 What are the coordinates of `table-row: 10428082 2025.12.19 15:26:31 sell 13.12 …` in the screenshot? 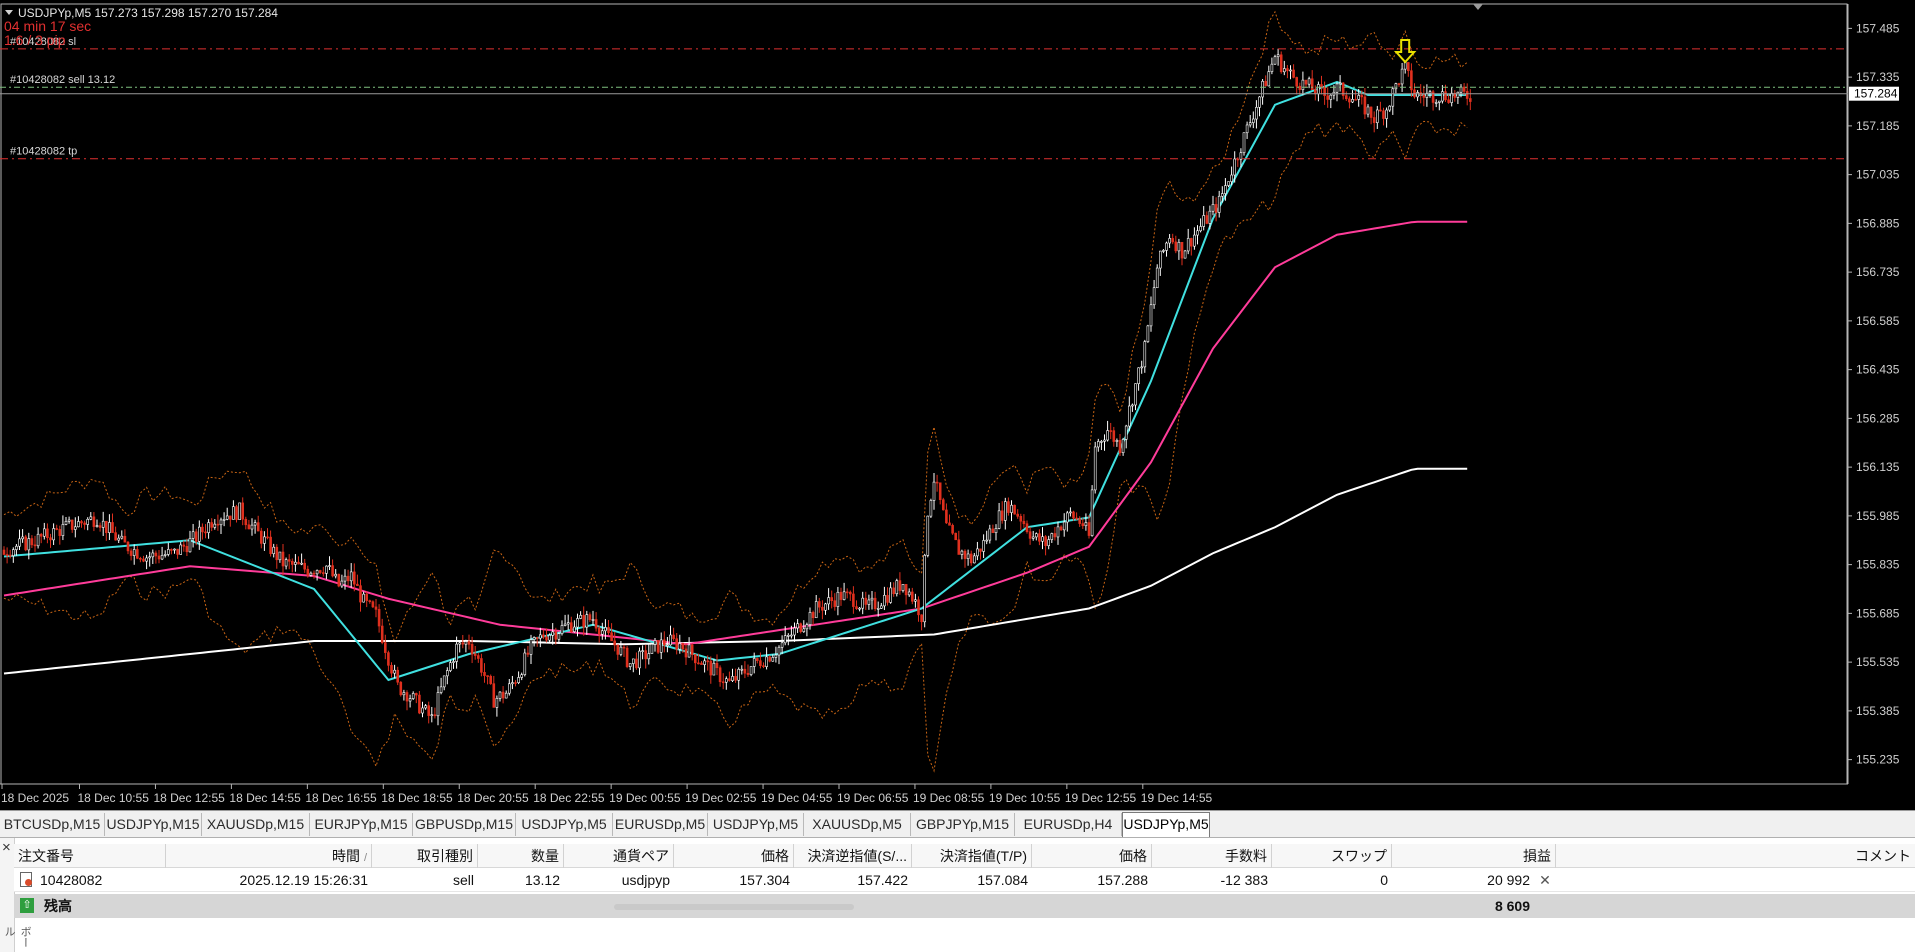 It's located at (964, 880).